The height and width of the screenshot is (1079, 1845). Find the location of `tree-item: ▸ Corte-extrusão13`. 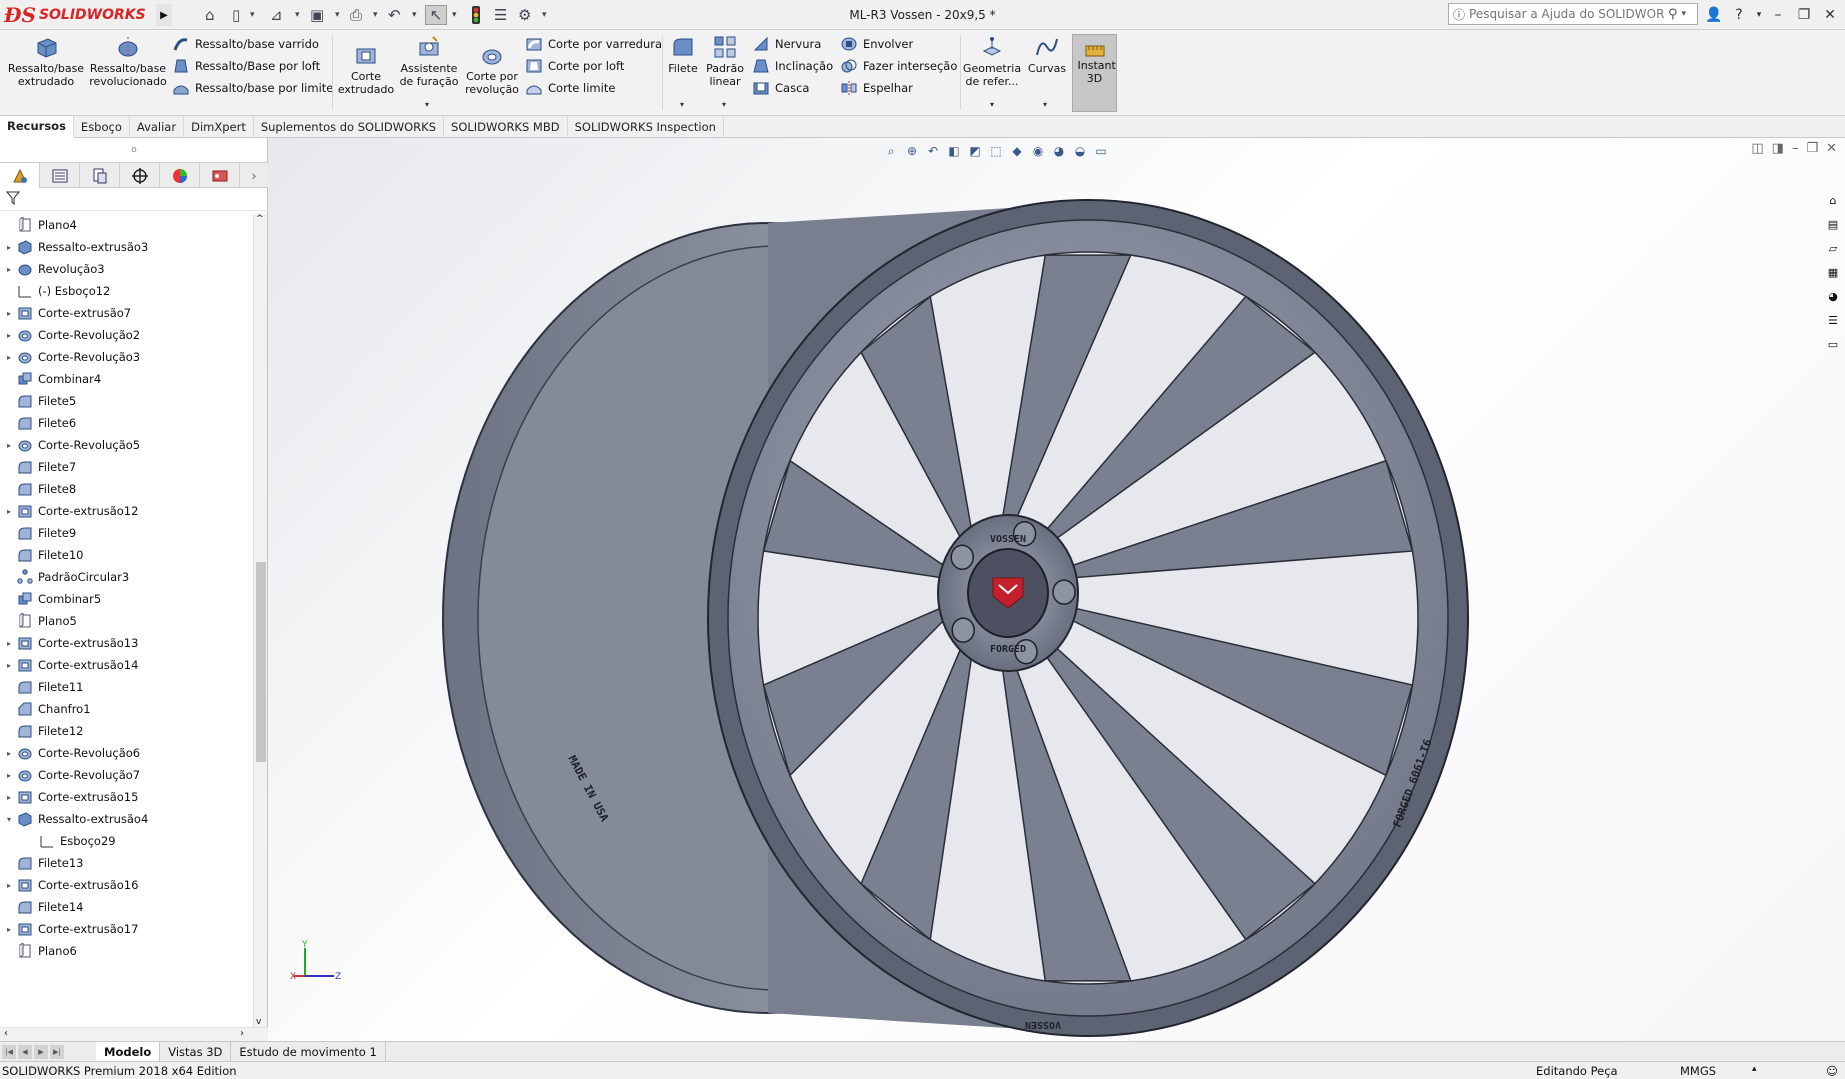

tree-item: ▸ Corte-extrusão13 is located at coordinates (69, 643).